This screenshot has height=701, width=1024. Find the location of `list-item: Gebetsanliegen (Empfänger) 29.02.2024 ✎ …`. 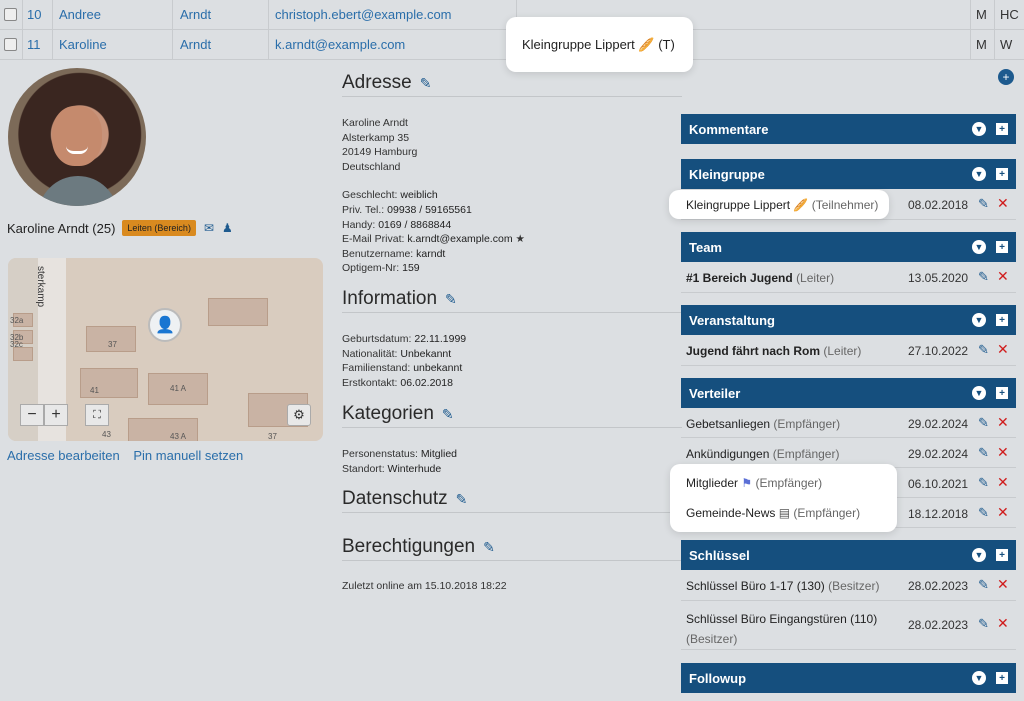

list-item: Gebetsanliegen (Empfänger) 29.02.2024 ✎ … is located at coordinates (848, 423).